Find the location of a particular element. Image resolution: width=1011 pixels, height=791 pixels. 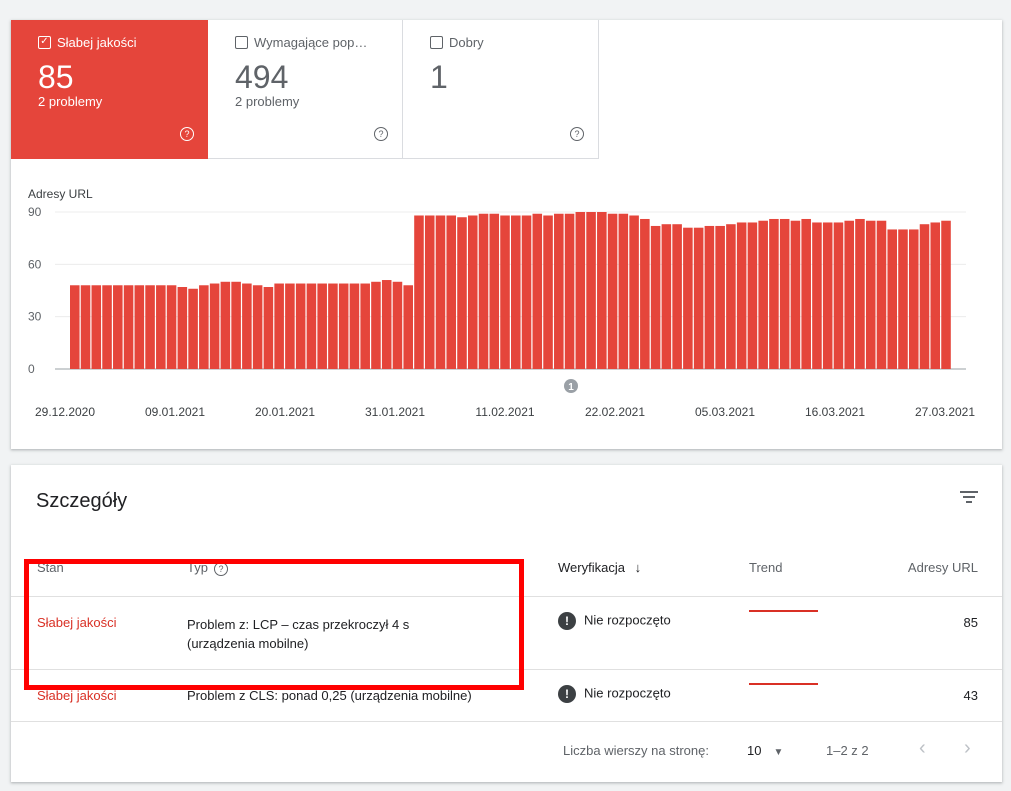

rows-per-page-select: 10 ▼ is located at coordinates (765, 750).